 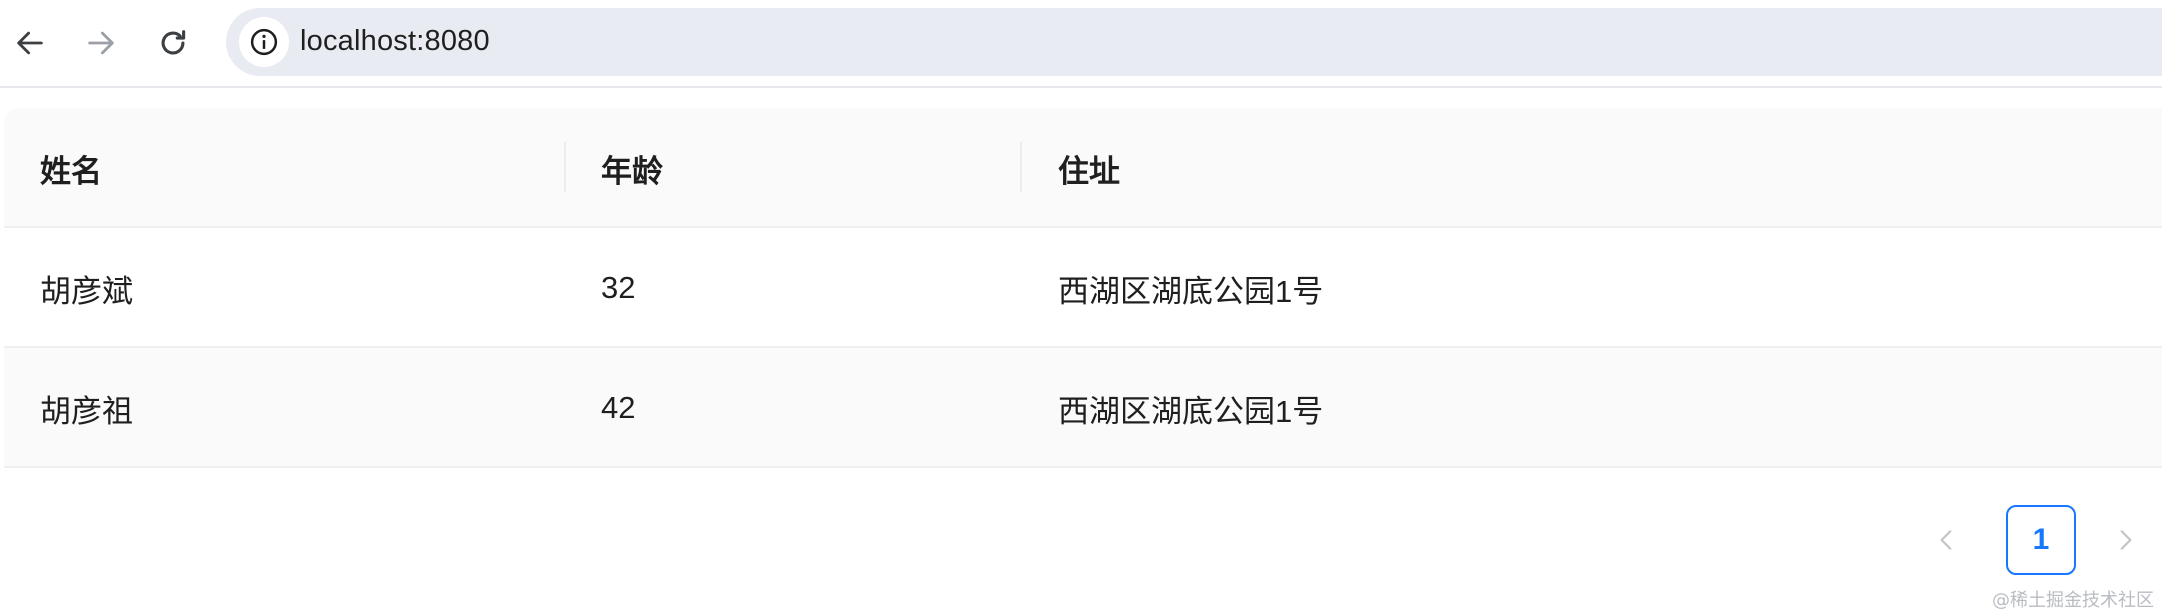 I want to click on next-page-button, so click(x=2125, y=540).